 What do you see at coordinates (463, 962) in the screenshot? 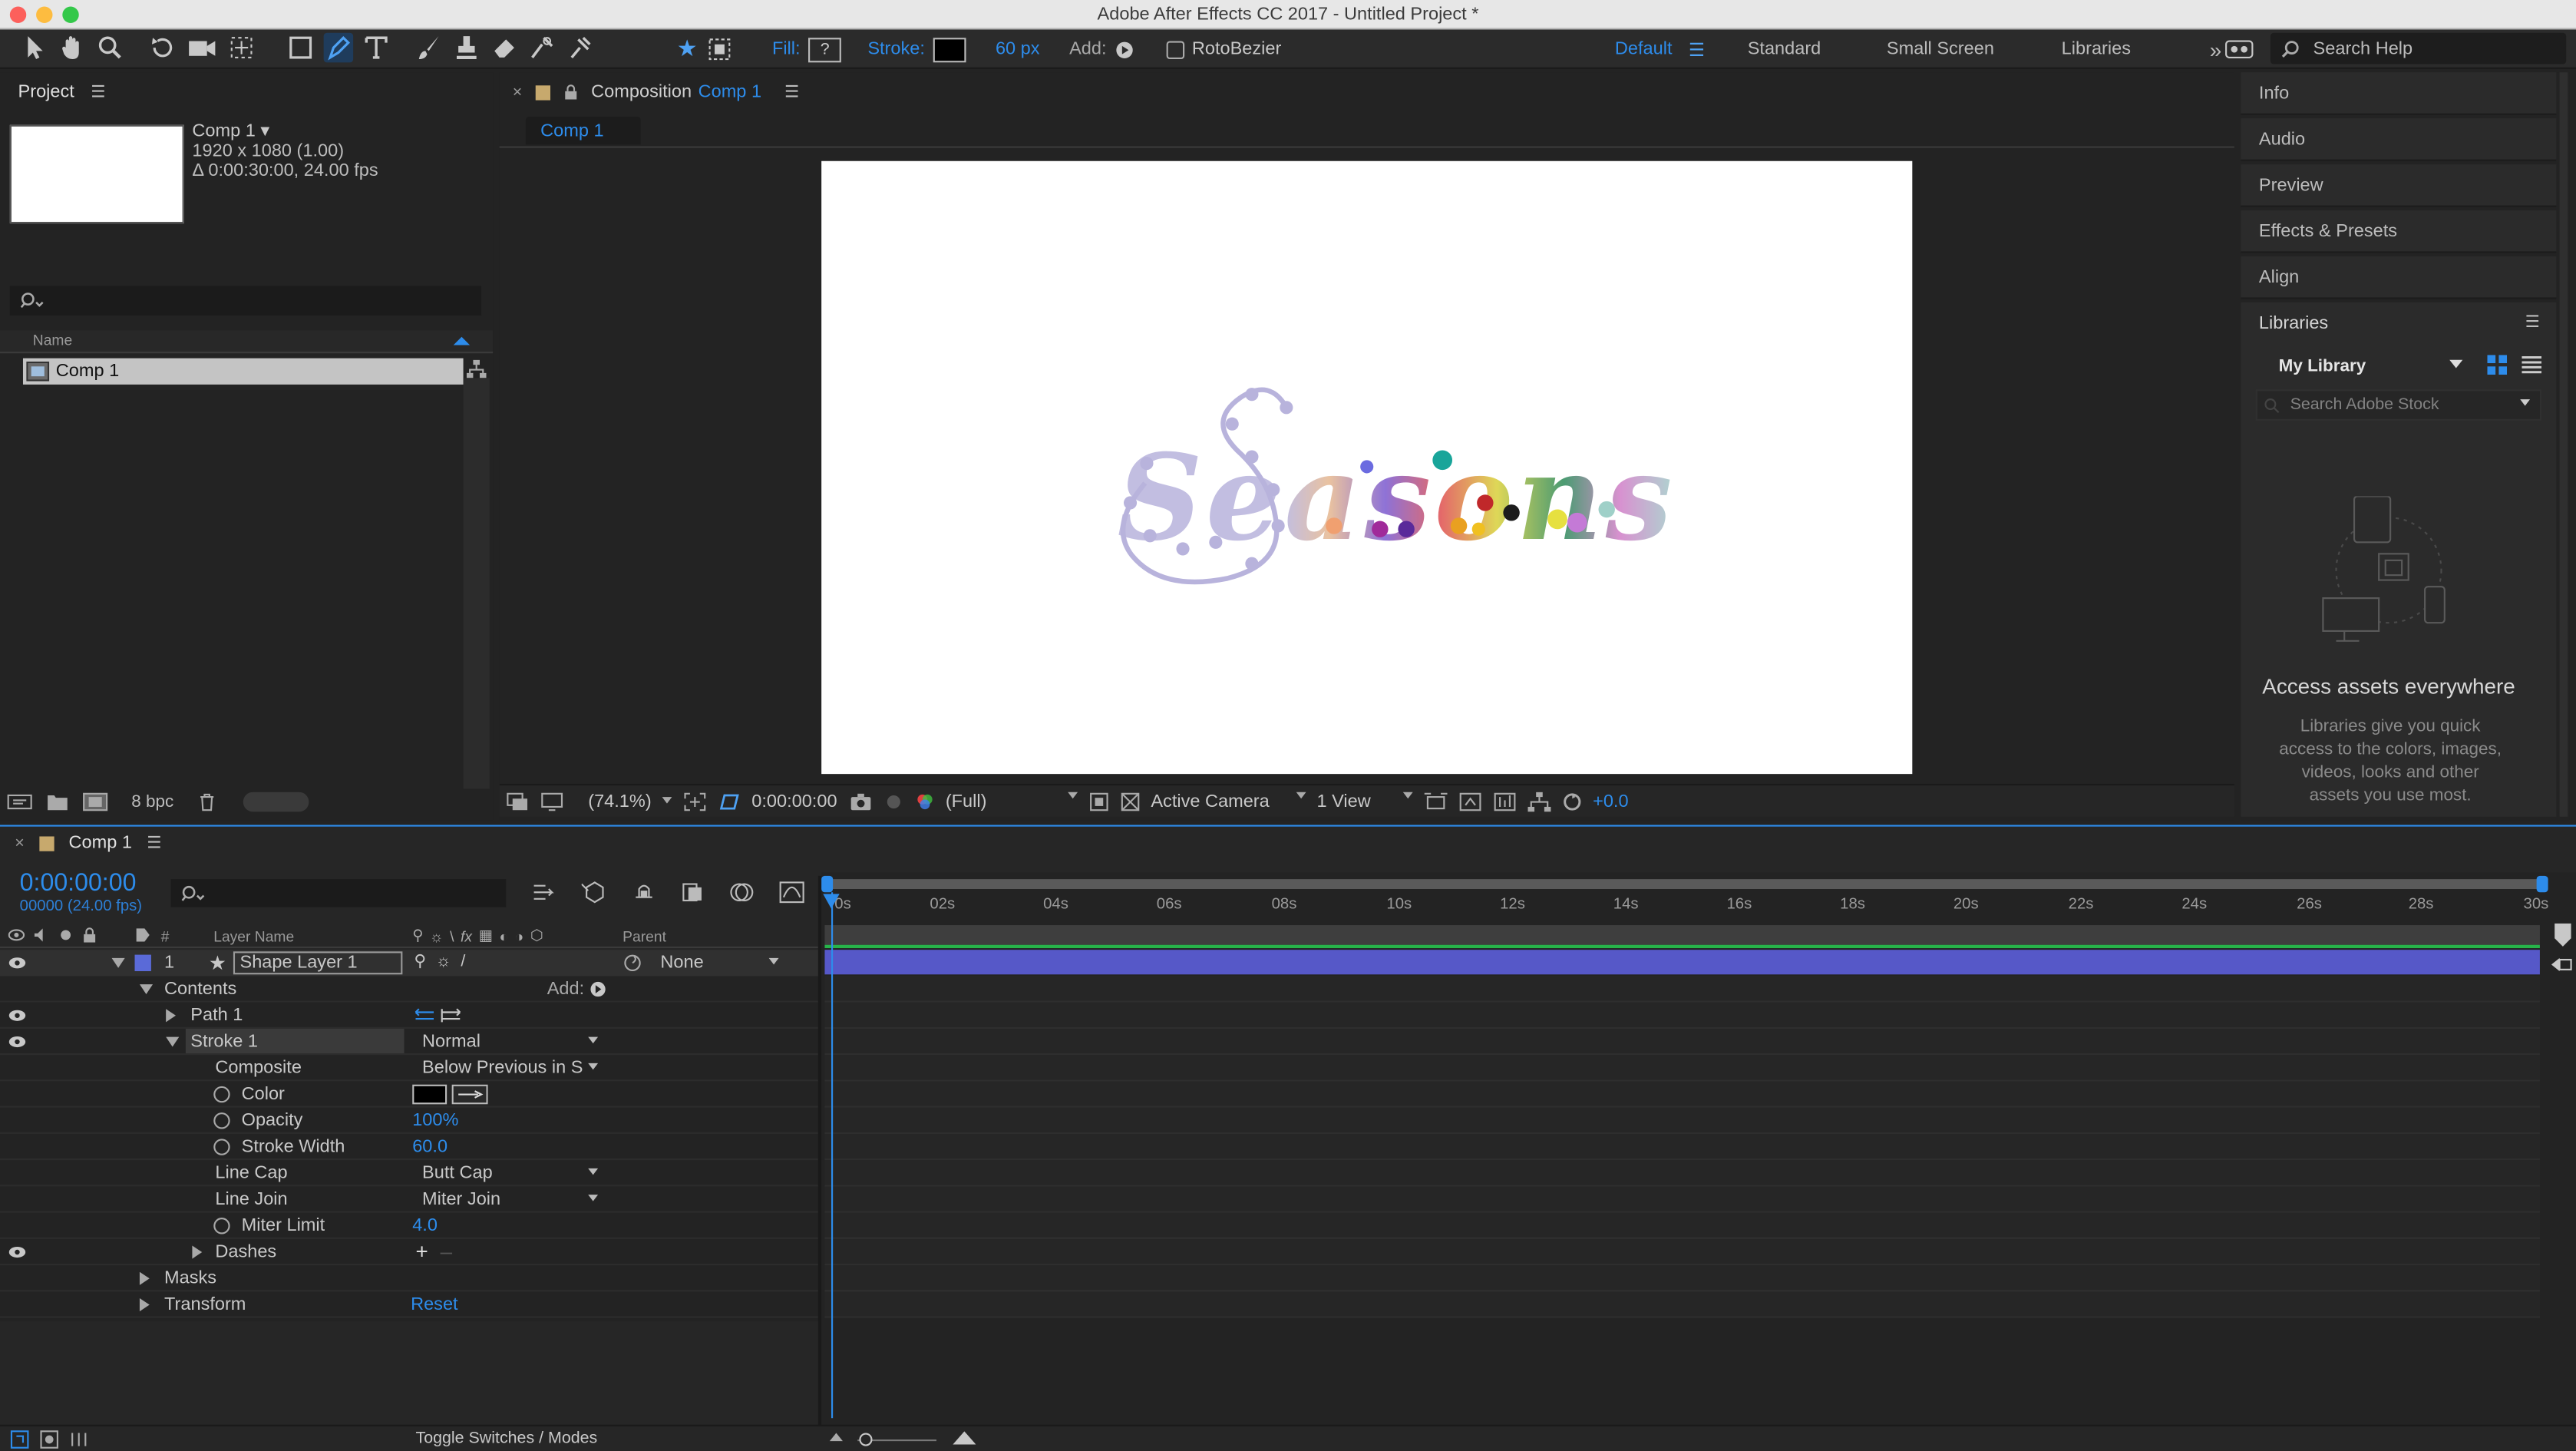
I see `quality-switch-icon: /` at bounding box center [463, 962].